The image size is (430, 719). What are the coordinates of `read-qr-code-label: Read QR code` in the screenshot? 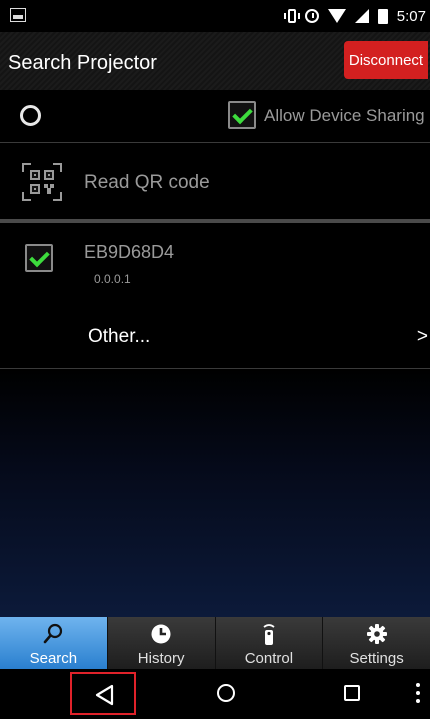 It's located at (147, 182).